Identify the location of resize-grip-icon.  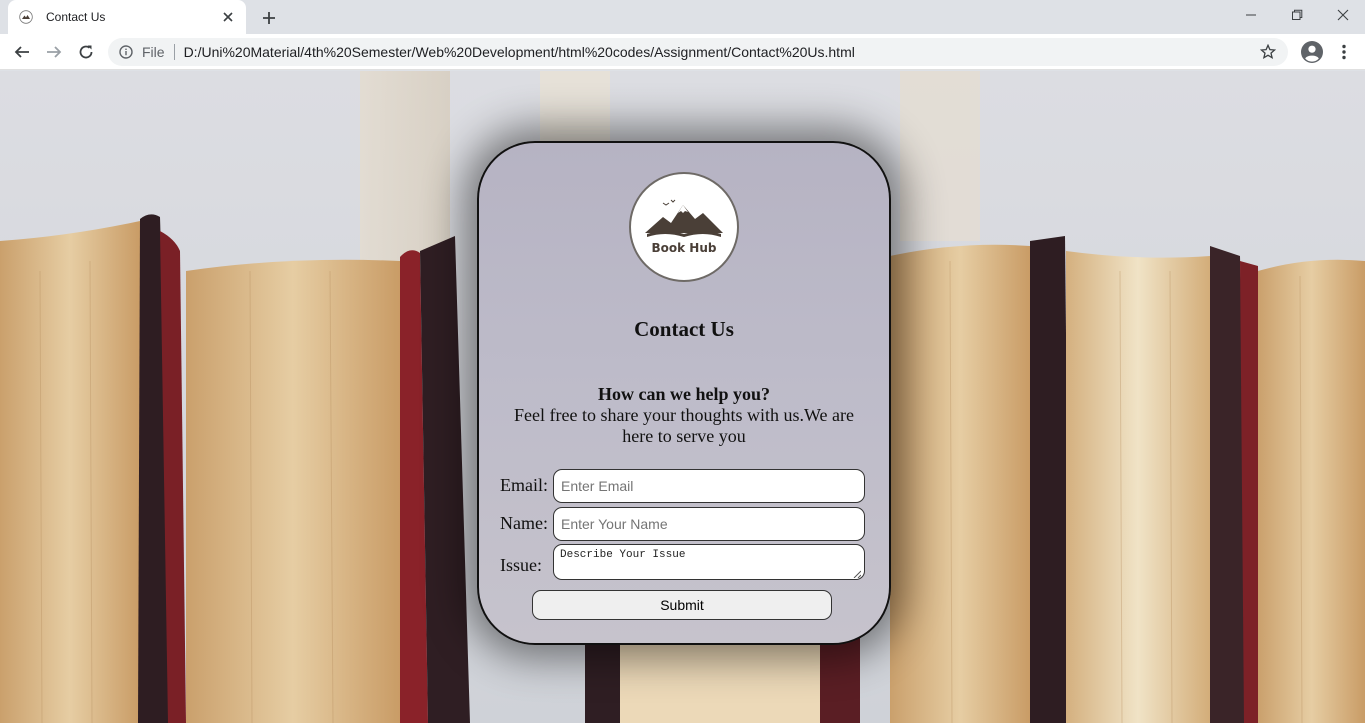
(857, 574).